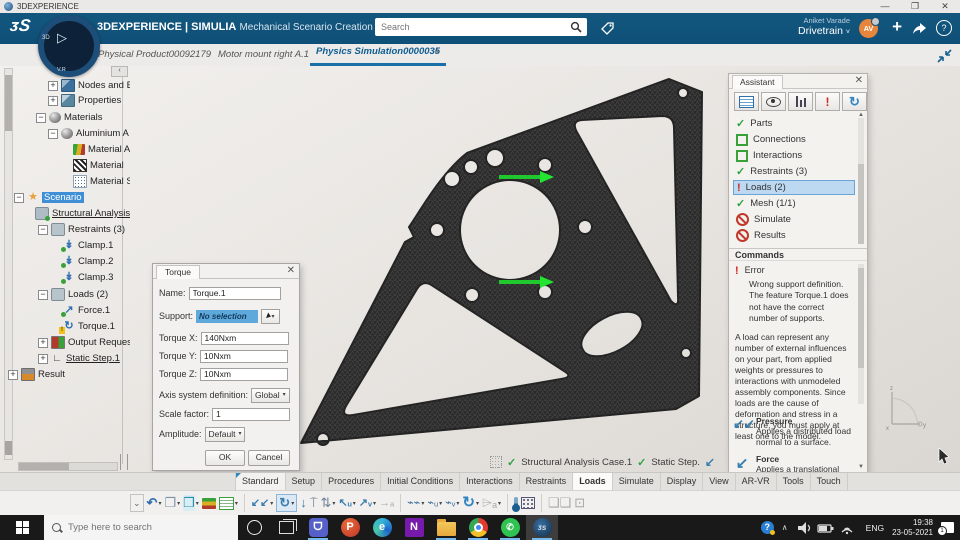 This screenshot has height=540, width=960. Describe the element at coordinates (350, 527) in the screenshot. I see `picsart-button: P` at that location.